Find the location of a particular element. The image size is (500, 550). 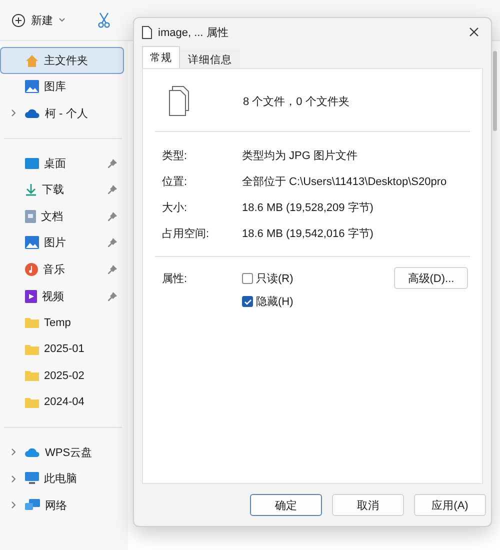

sidebar-item: 主文件夹 is located at coordinates (62, 60).